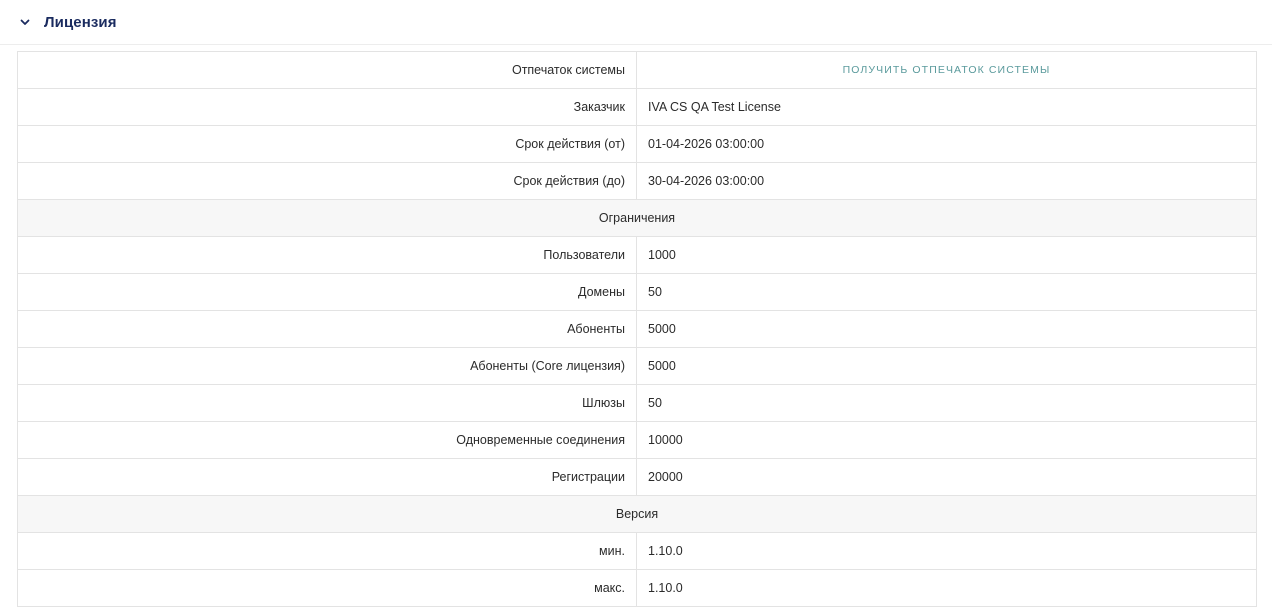  Describe the element at coordinates (327, 292) in the screenshot. I see `row-label: Домены` at that location.